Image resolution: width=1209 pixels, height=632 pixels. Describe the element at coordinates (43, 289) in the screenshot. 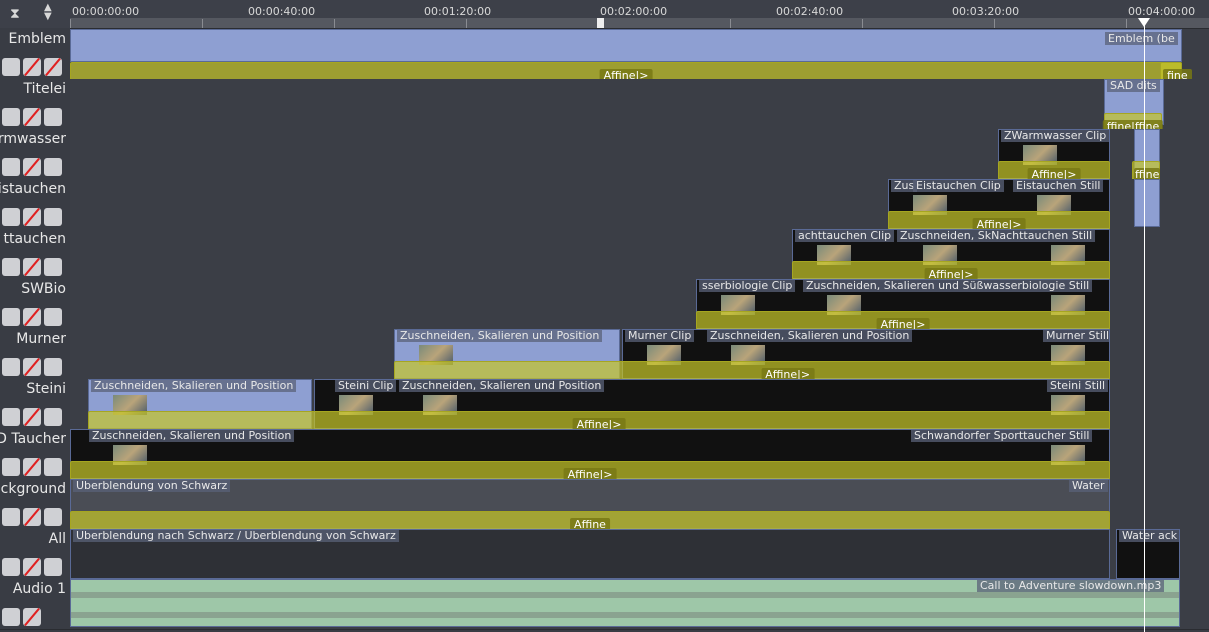

I see `track-name: SWBio` at that location.